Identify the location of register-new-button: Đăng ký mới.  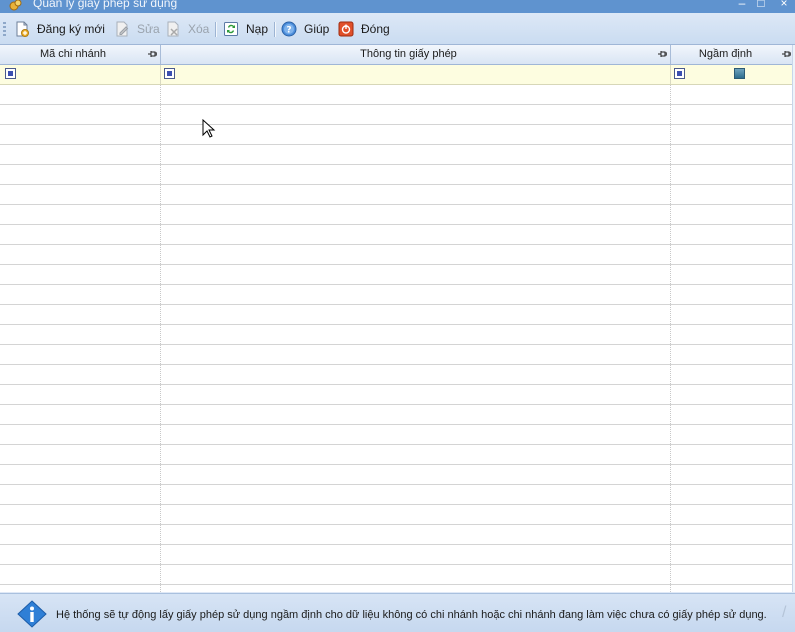
(59, 29).